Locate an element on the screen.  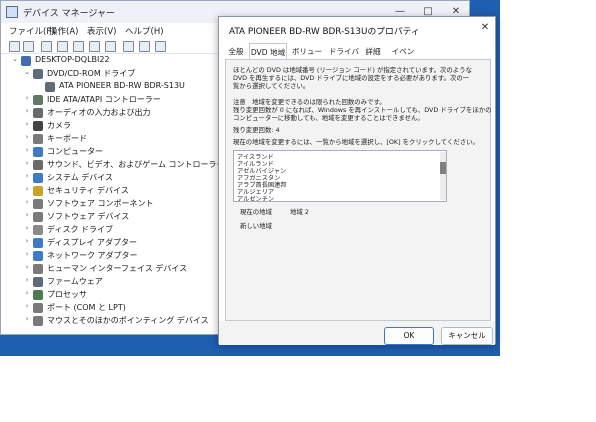
tree-row-label: プロセッサ is located at coordinates (67, 294).